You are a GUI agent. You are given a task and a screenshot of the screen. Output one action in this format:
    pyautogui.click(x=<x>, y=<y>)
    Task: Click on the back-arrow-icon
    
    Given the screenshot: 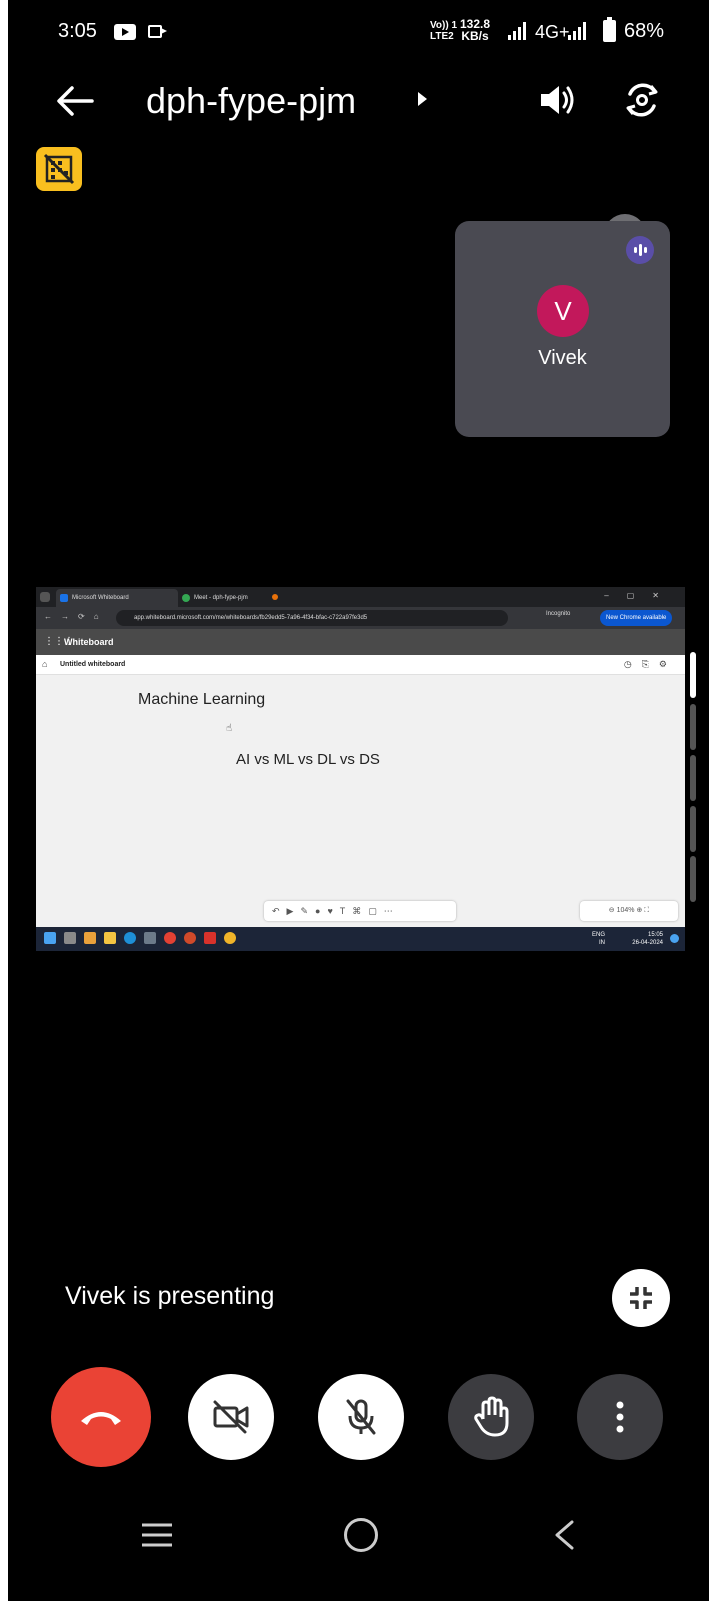 What is the action you would take?
    pyautogui.click(x=74, y=101)
    